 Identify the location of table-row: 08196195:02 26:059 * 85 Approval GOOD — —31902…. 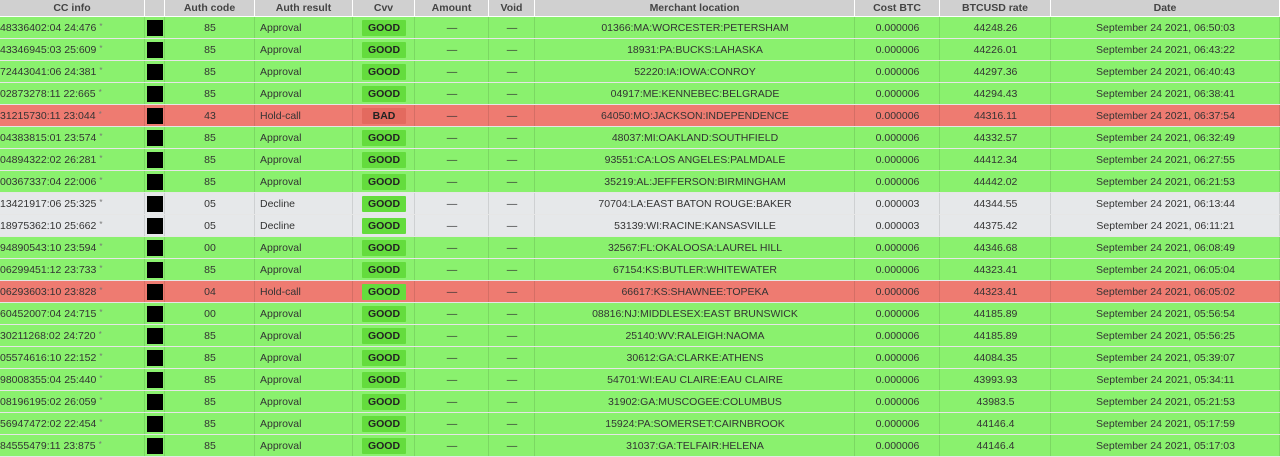
(640, 402).